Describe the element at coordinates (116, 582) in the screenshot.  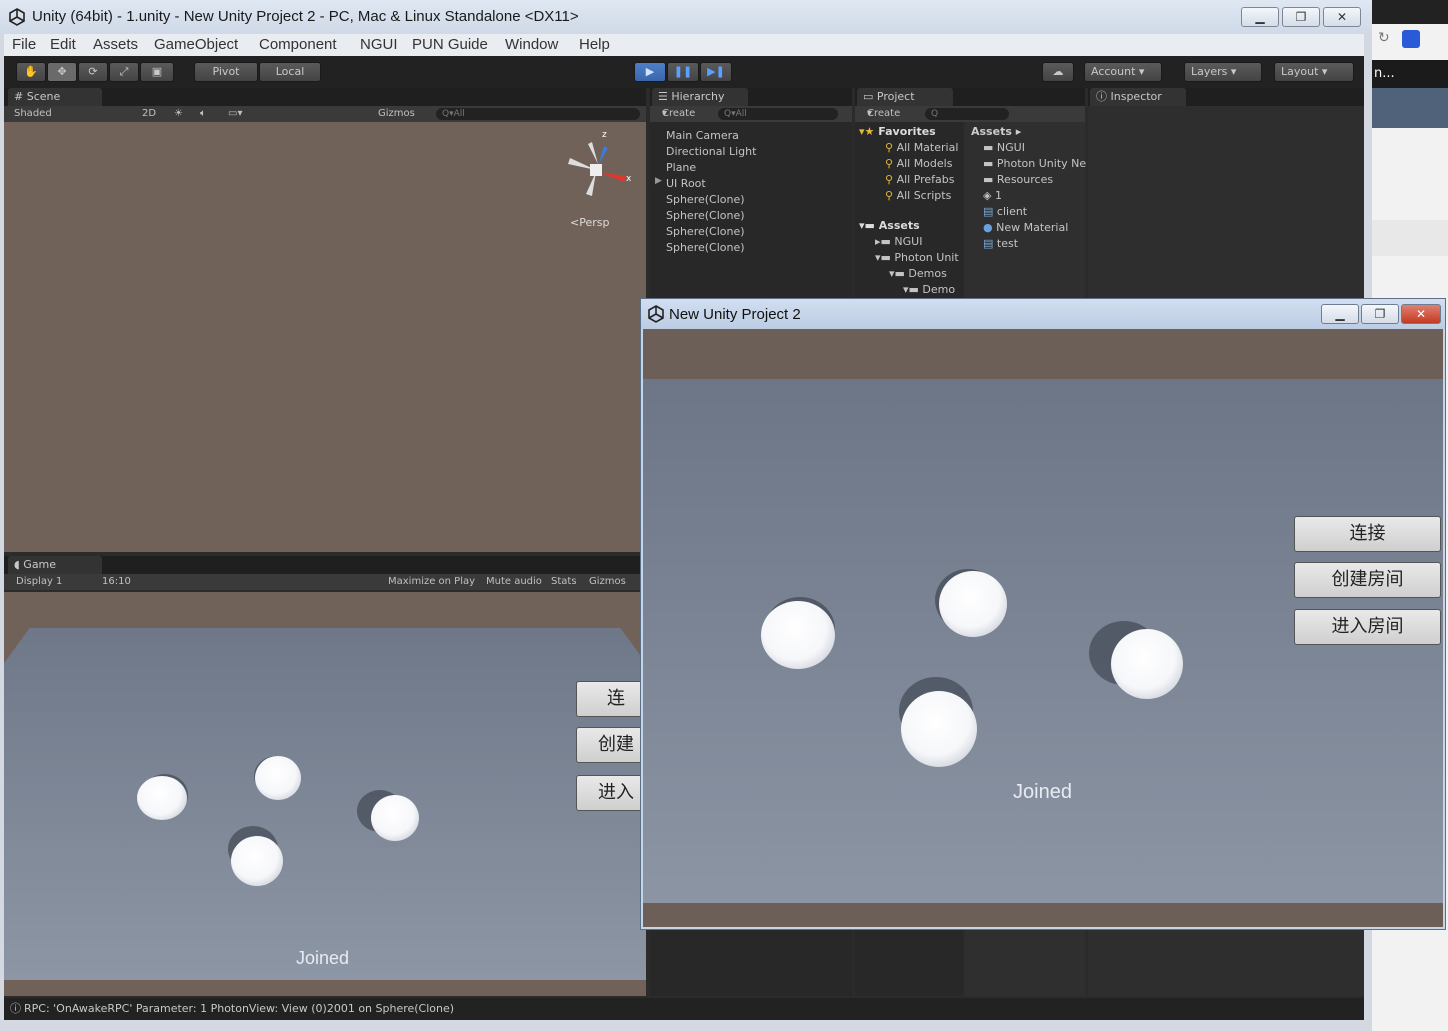
I see `aspect-dropdown: 16:10` at that location.